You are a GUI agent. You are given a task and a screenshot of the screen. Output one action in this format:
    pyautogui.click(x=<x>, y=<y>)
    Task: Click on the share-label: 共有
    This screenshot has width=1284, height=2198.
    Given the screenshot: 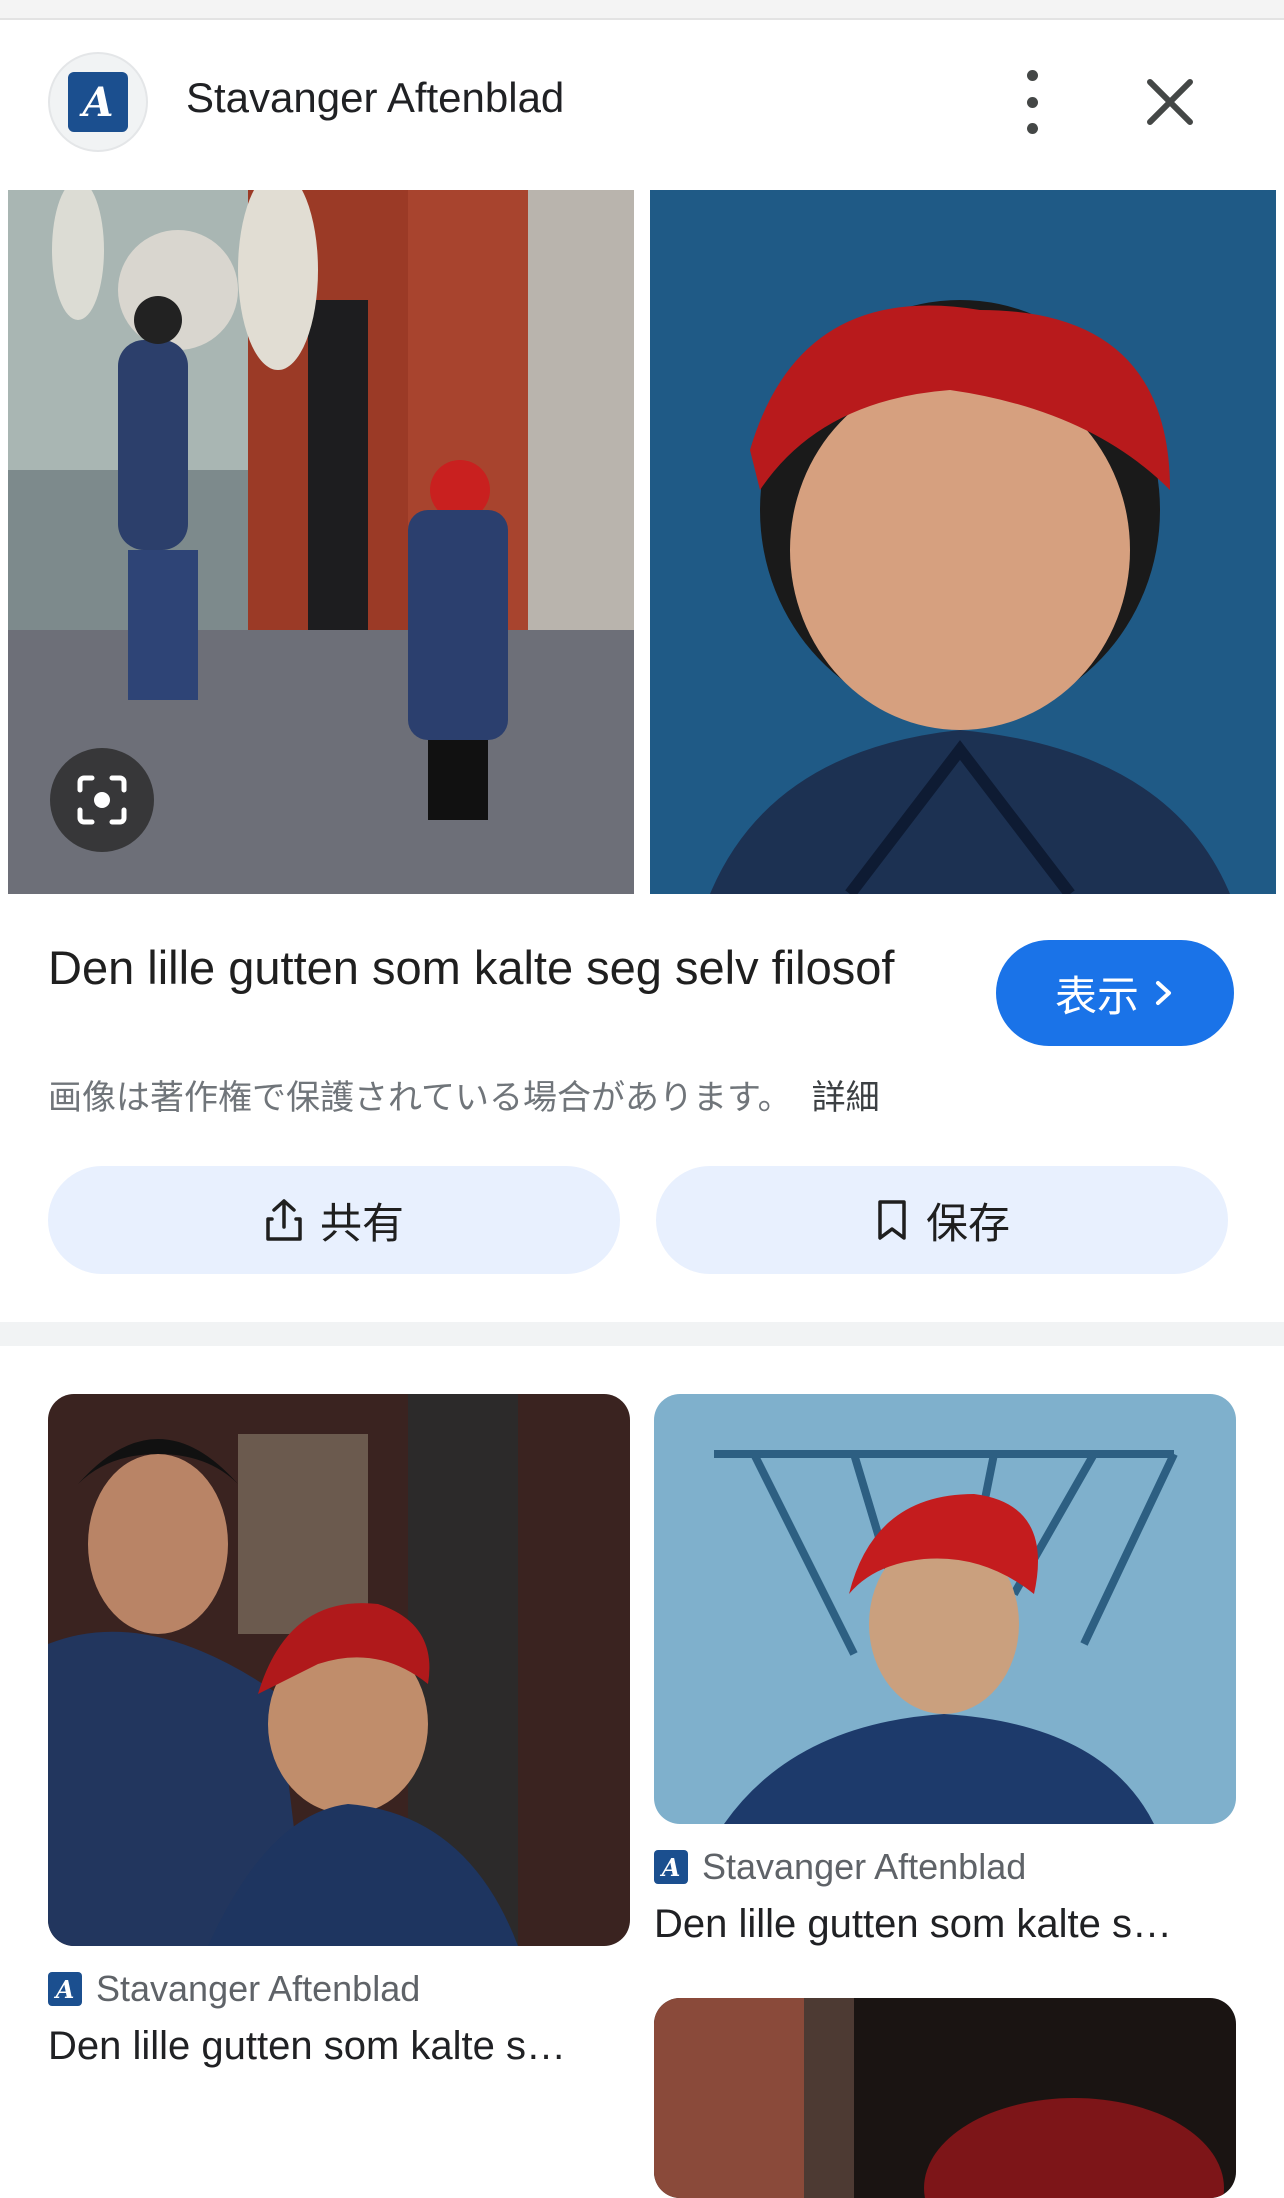 What is the action you would take?
    pyautogui.click(x=361, y=1223)
    